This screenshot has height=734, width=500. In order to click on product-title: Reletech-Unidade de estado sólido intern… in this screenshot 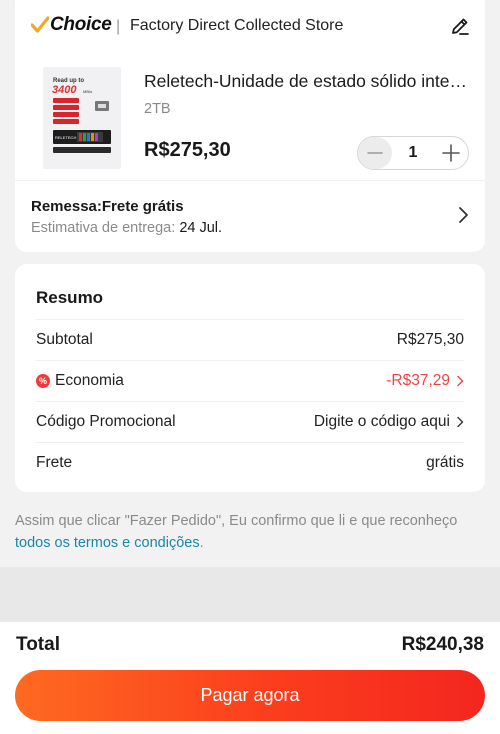, I will do `click(308, 81)`.